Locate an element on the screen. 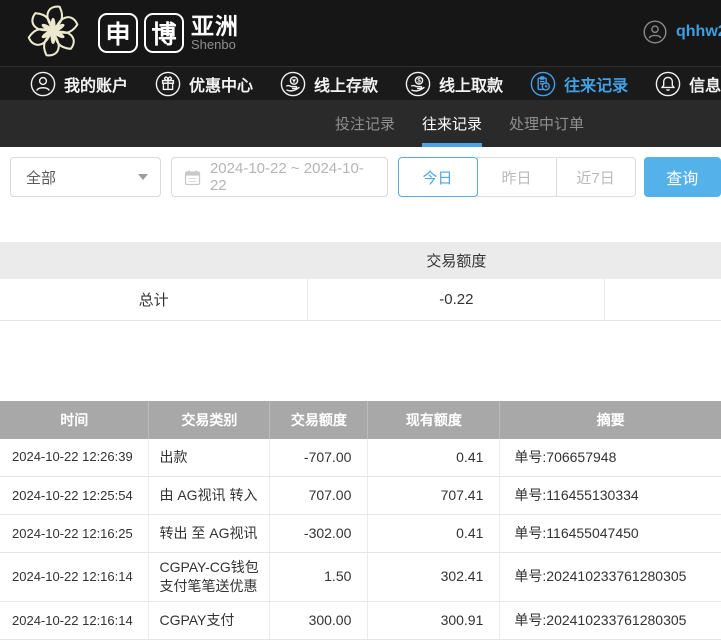  cell-amount: 1.50 is located at coordinates (318, 577).